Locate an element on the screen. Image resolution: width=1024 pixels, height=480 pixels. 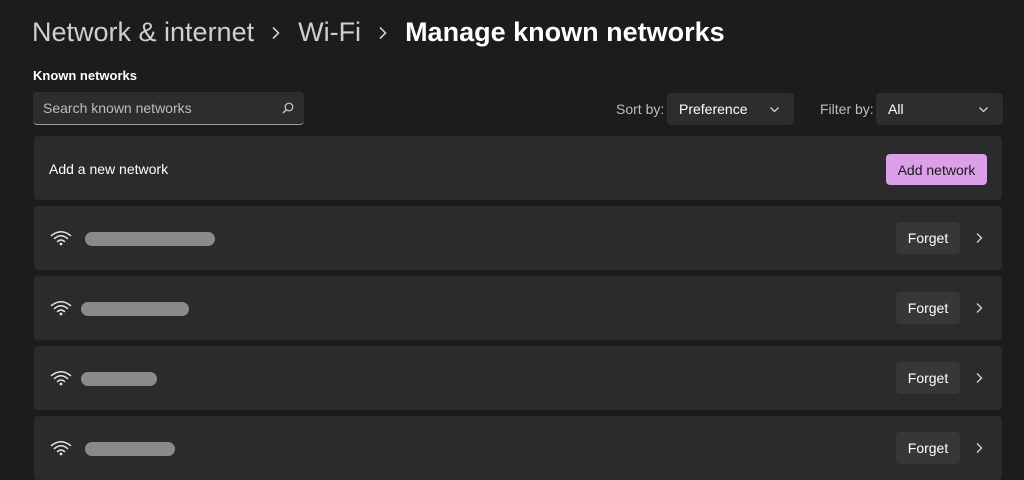
filter-dropdown: All is located at coordinates (939, 109).